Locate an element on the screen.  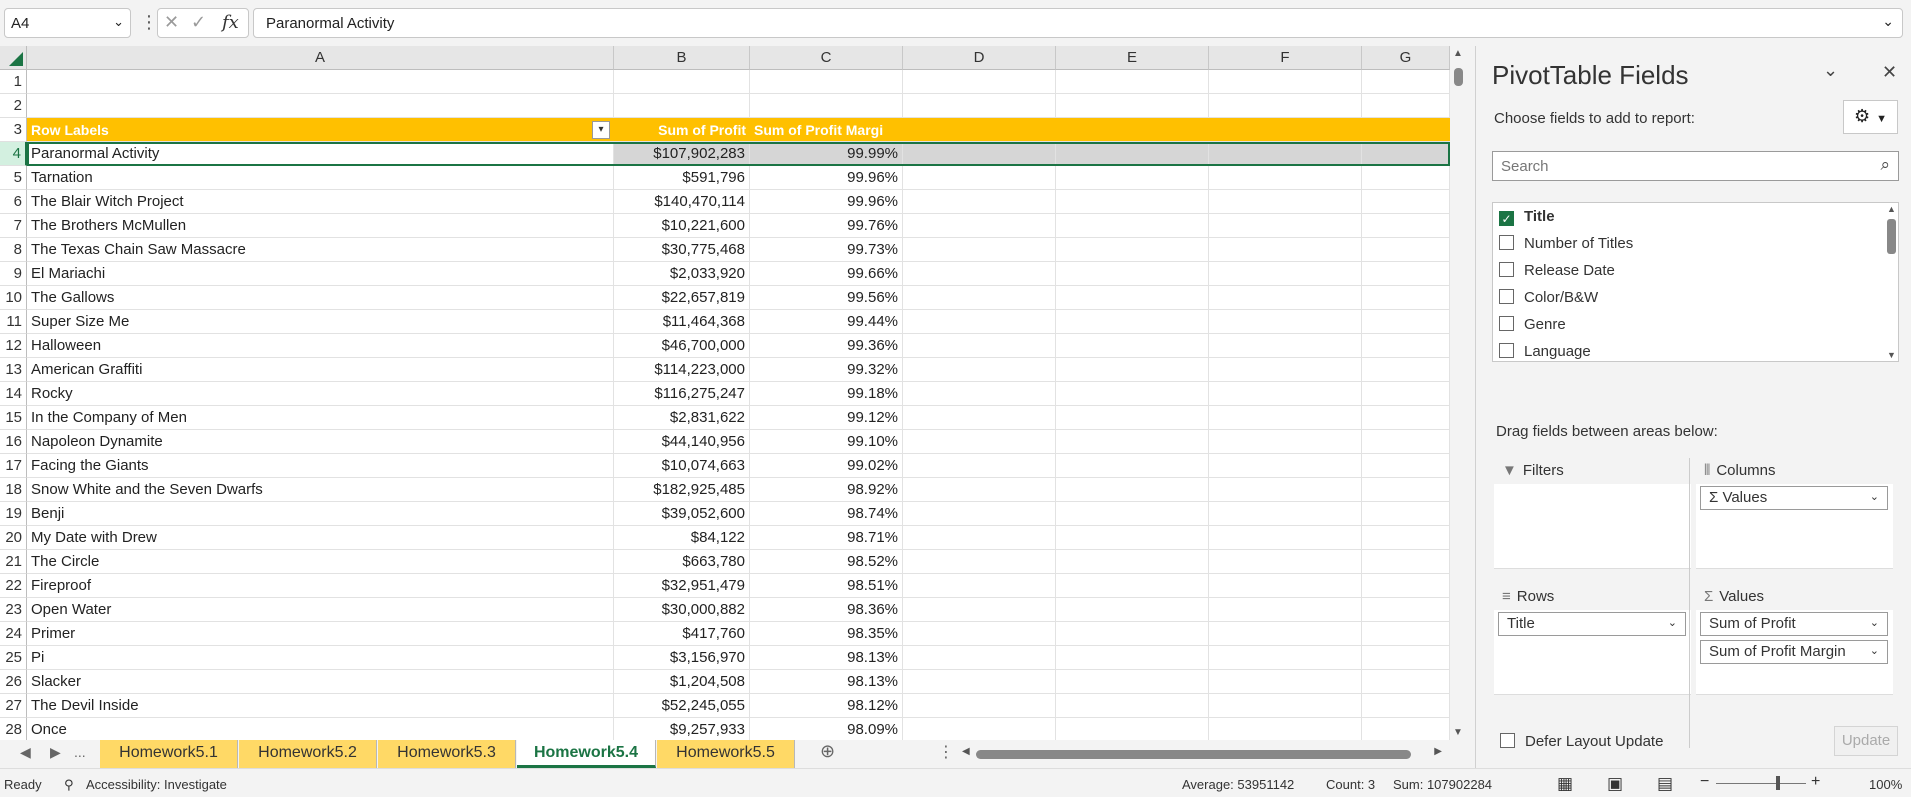
column-header-e: E is located at coordinates (1132, 58).